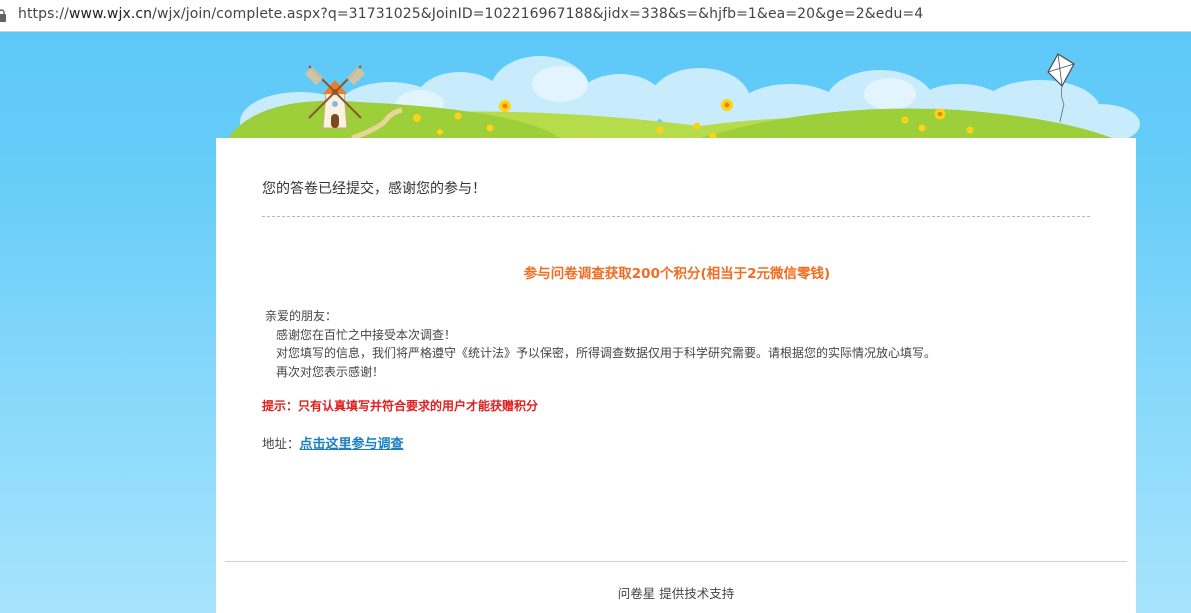 The width and height of the screenshot is (1191, 613). What do you see at coordinates (110, 14) in the screenshot?
I see `url-host: www.wjx.cn` at bounding box center [110, 14].